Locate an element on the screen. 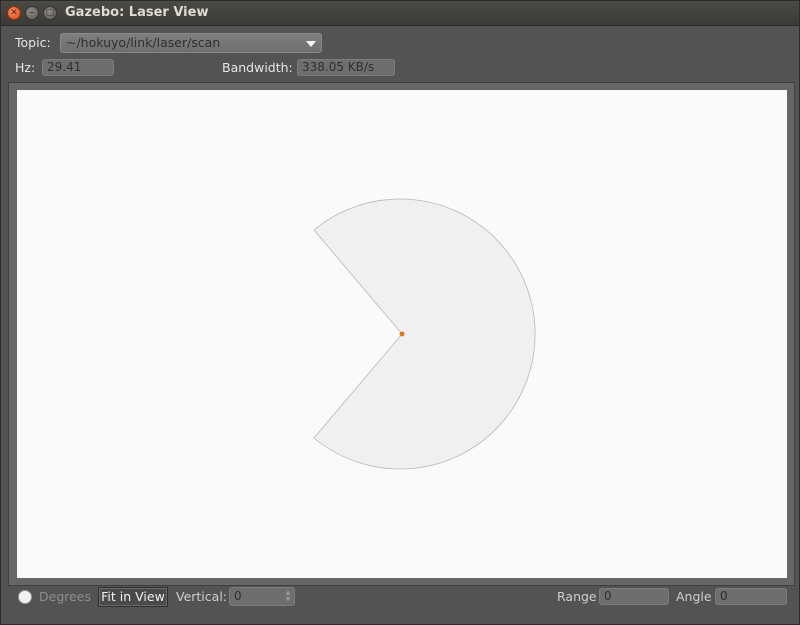  angle-value-field: 0 is located at coordinates (751, 596).